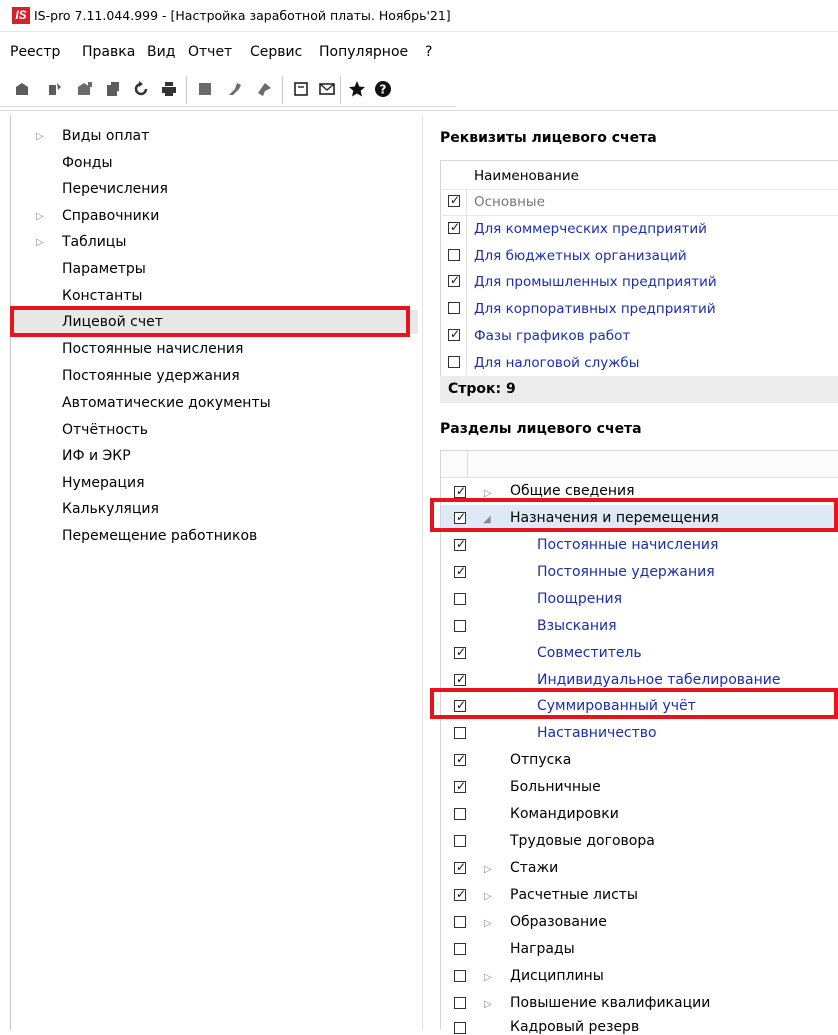 The width and height of the screenshot is (838, 1035). What do you see at coordinates (574, 1027) in the screenshot?
I see `section-row-label: Кадровый резерв` at bounding box center [574, 1027].